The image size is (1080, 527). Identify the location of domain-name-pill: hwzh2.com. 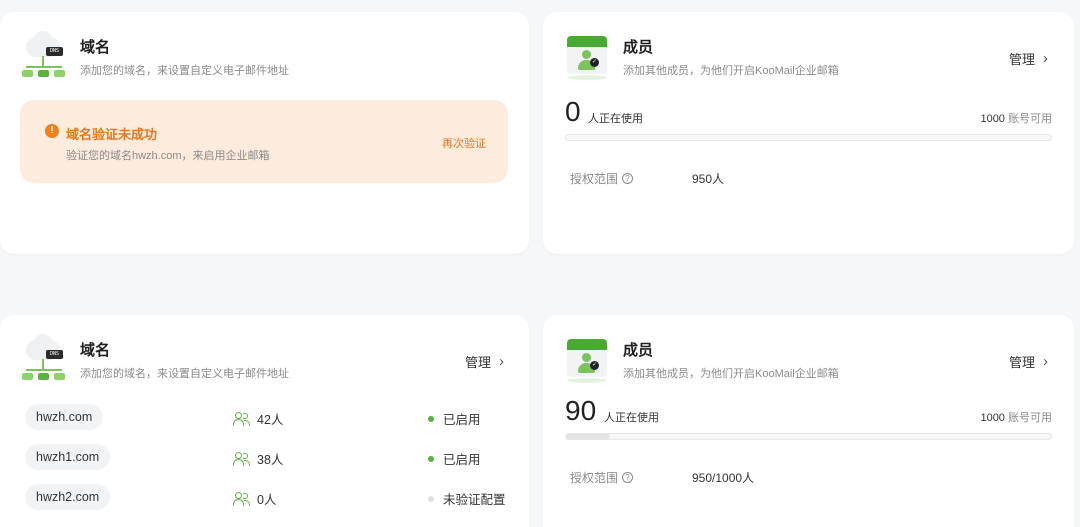
(68, 497).